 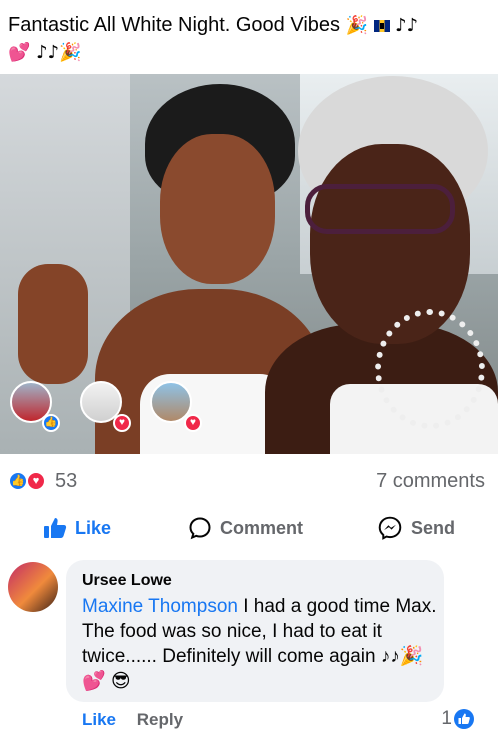 What do you see at coordinates (51, 423) in the screenshot?
I see `like-badge-icon: 👍` at bounding box center [51, 423].